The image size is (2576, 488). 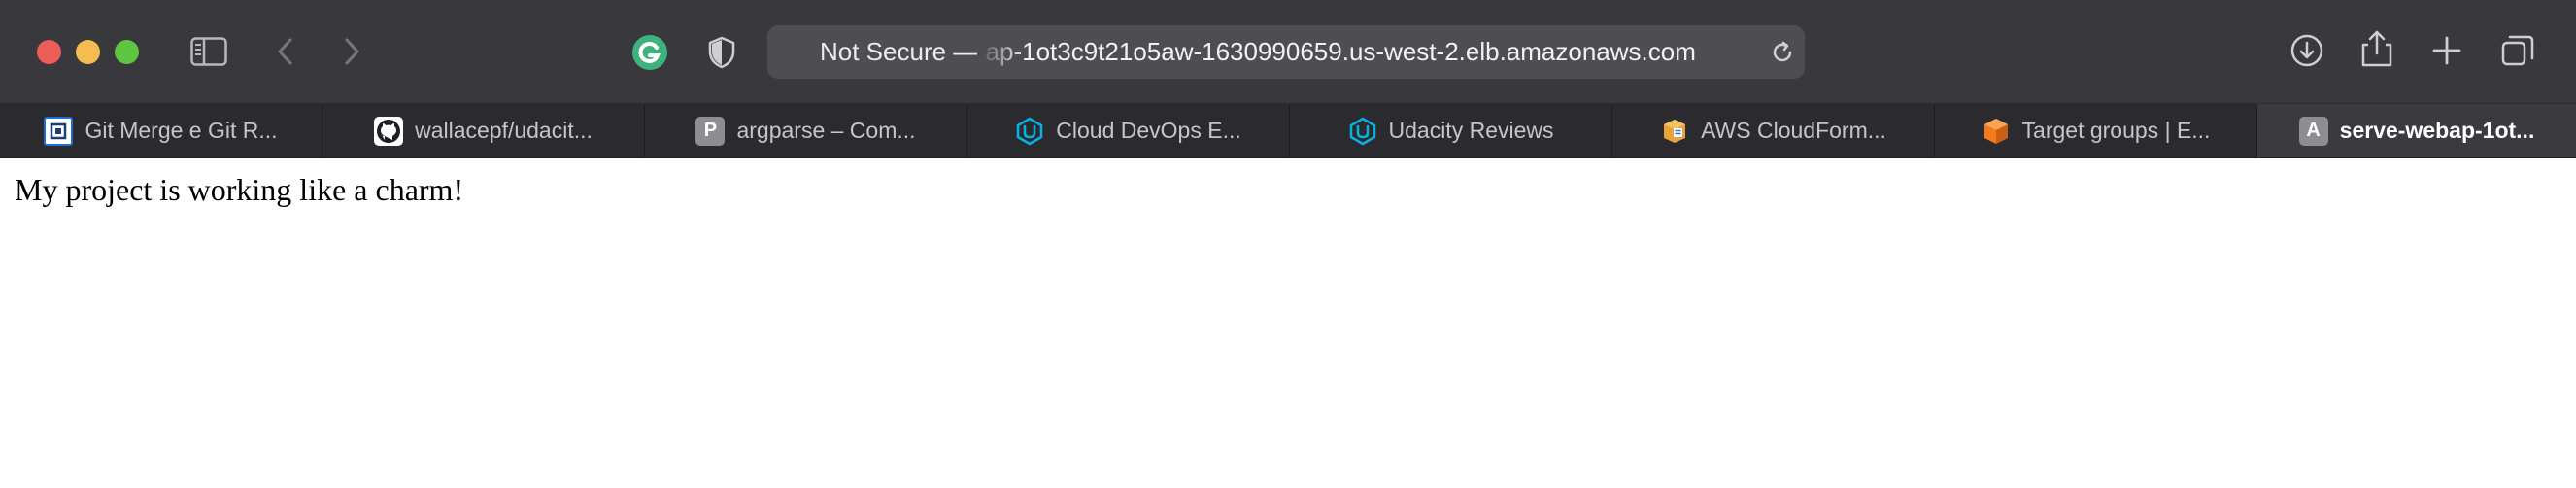 I want to click on tabs-overview-icon, so click(x=2517, y=50).